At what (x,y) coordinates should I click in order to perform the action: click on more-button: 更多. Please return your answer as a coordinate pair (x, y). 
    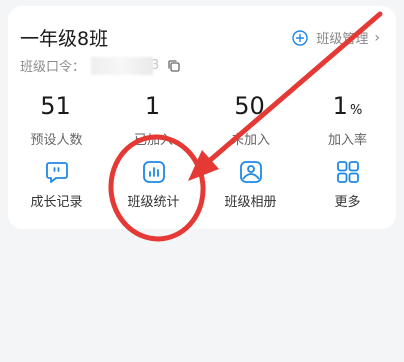
    Looking at the image, I should click on (347, 184).